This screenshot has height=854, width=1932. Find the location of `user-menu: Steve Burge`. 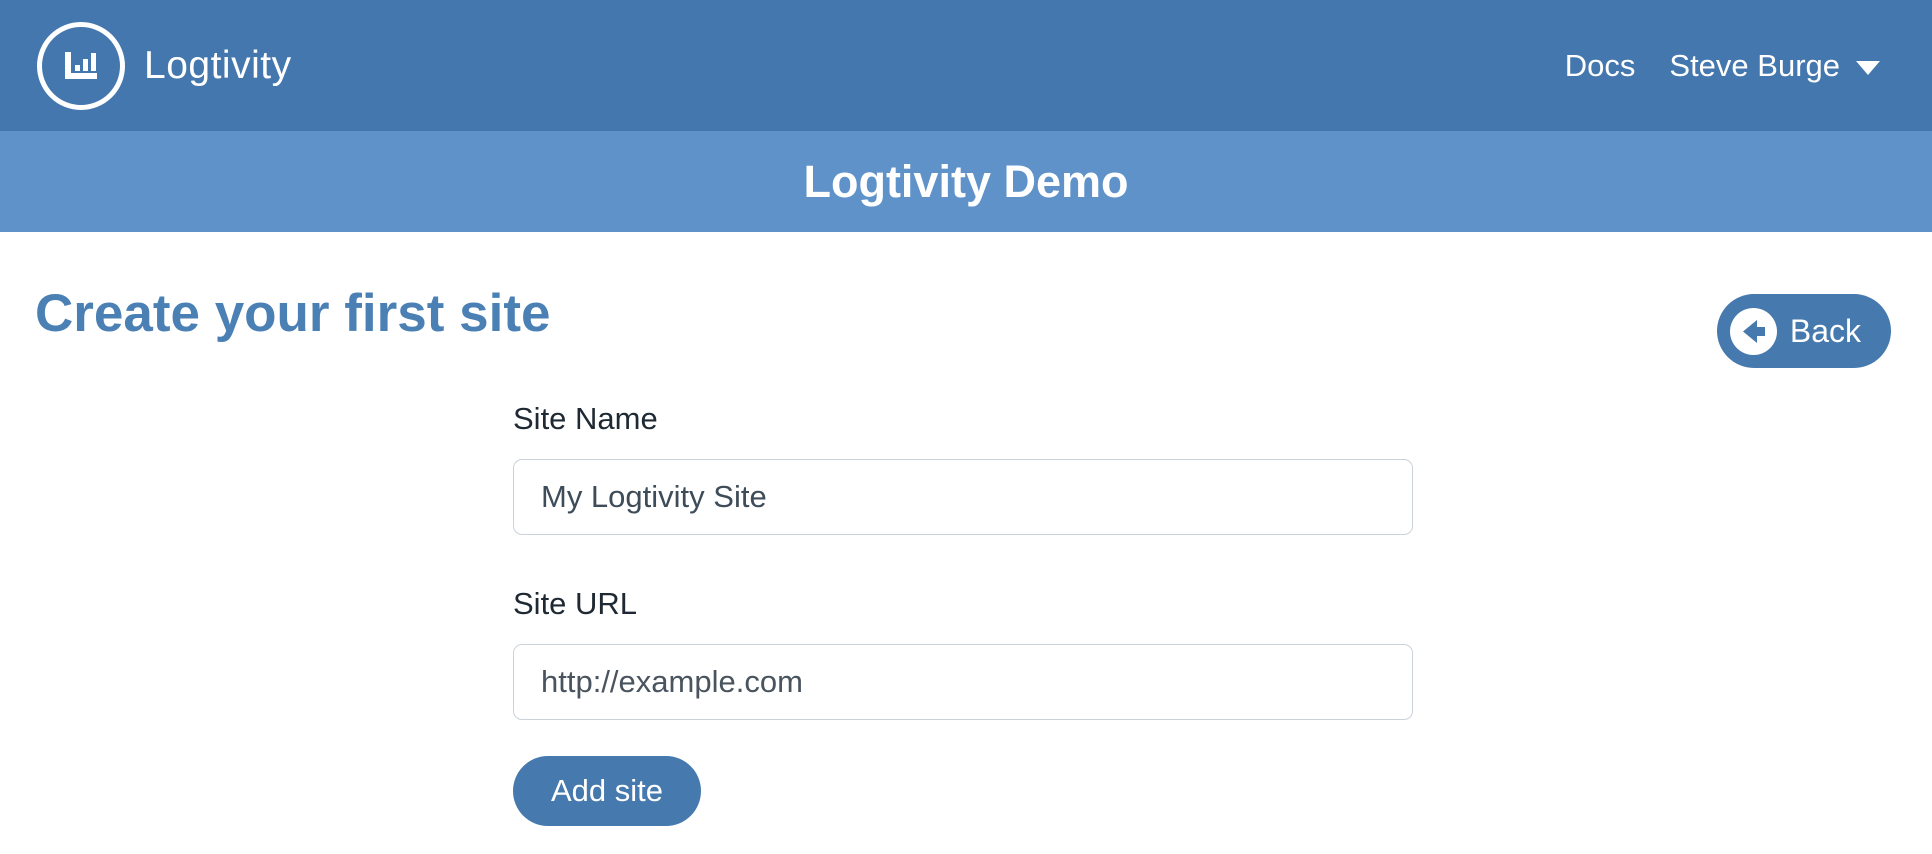

user-menu: Steve Burge is located at coordinates (1774, 66).